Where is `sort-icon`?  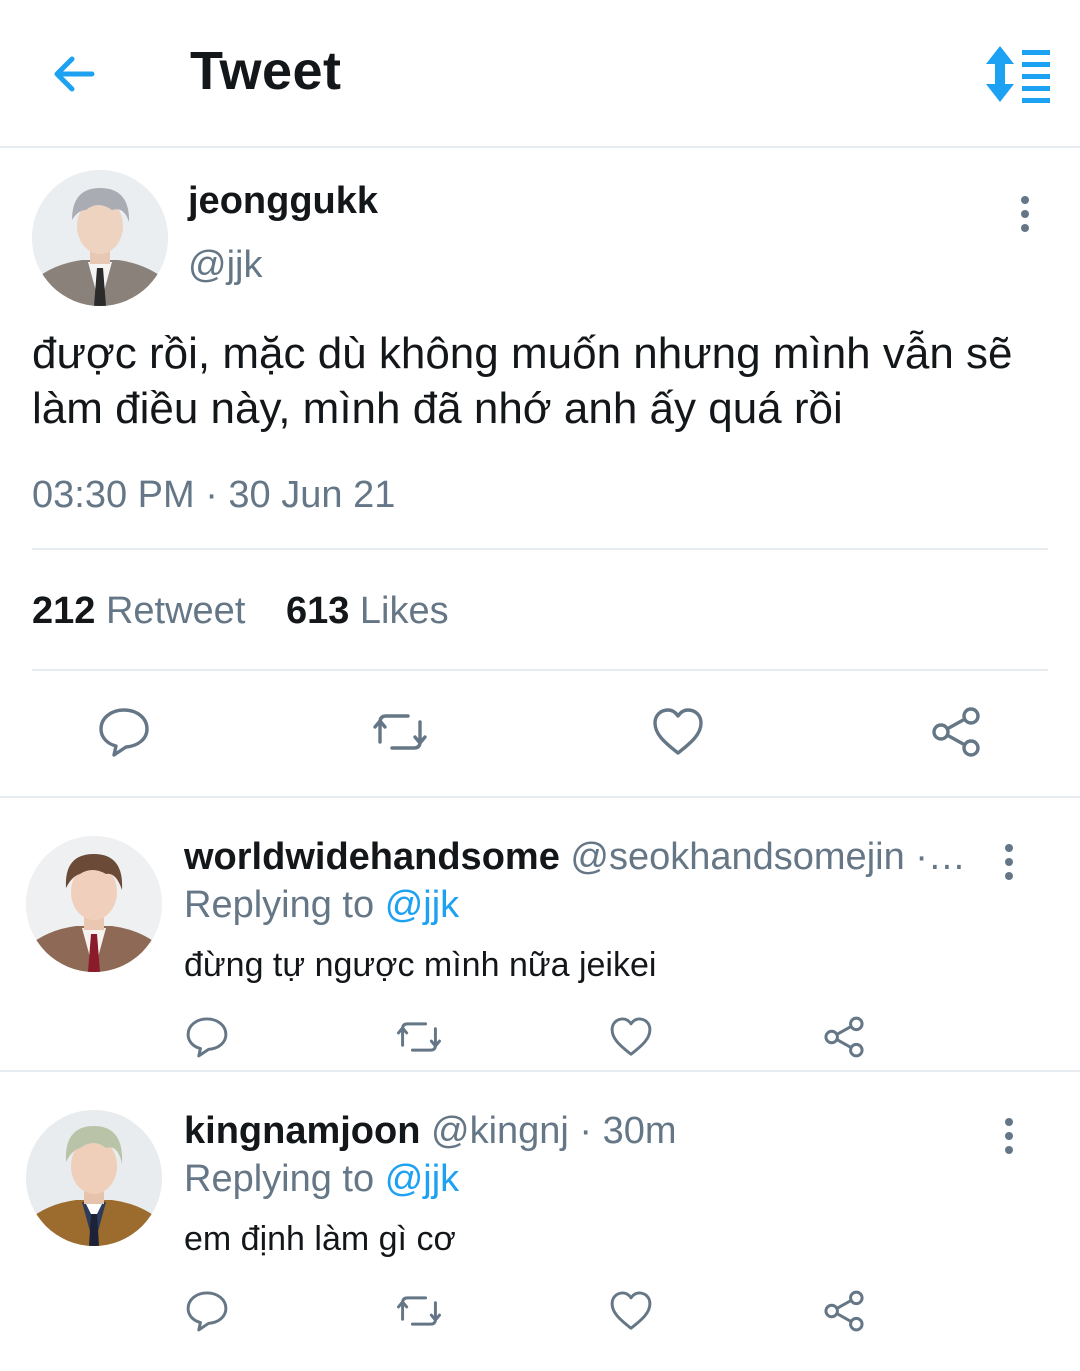 sort-icon is located at coordinates (1018, 74).